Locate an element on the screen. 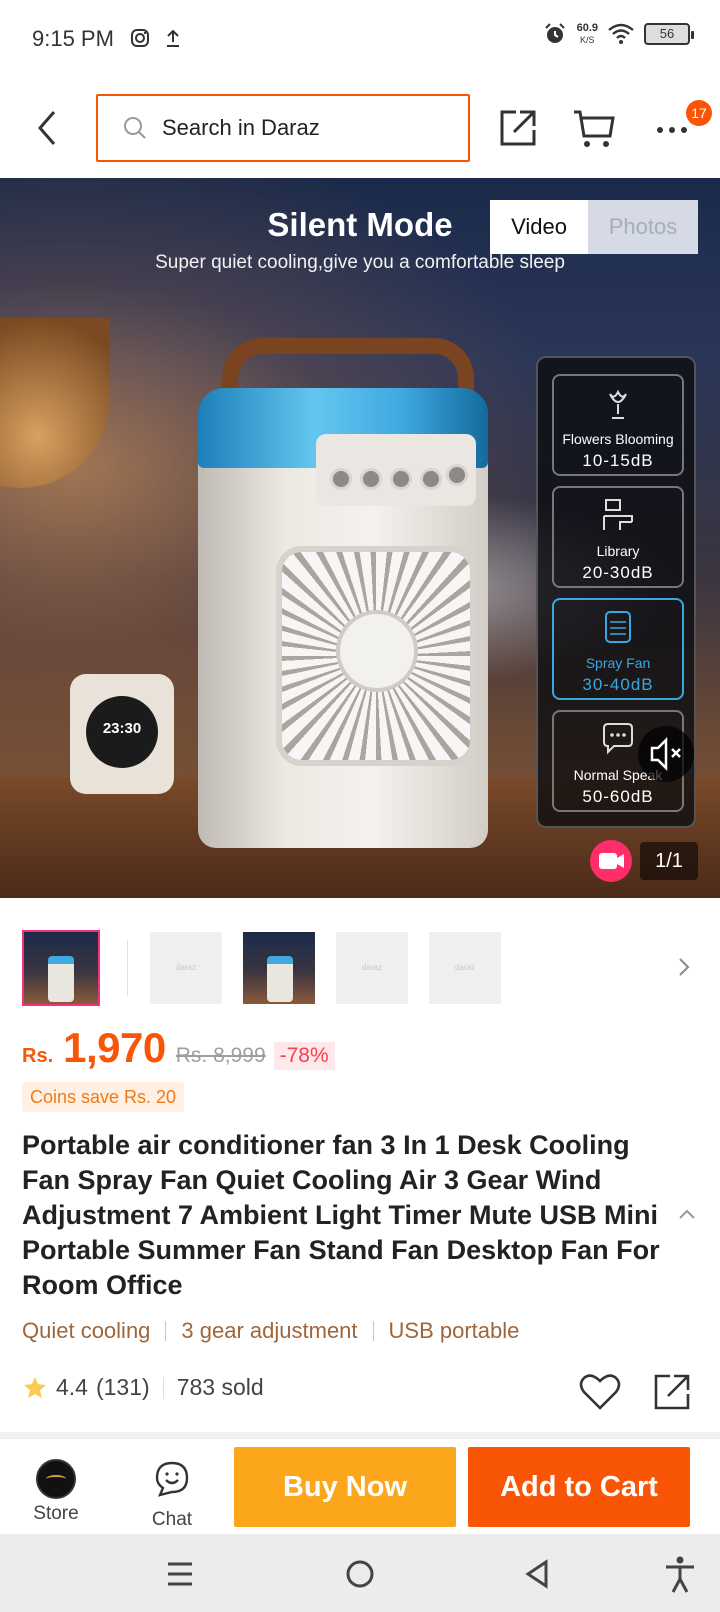  header: Search in Daraz 17 is located at coordinates (360, 129).